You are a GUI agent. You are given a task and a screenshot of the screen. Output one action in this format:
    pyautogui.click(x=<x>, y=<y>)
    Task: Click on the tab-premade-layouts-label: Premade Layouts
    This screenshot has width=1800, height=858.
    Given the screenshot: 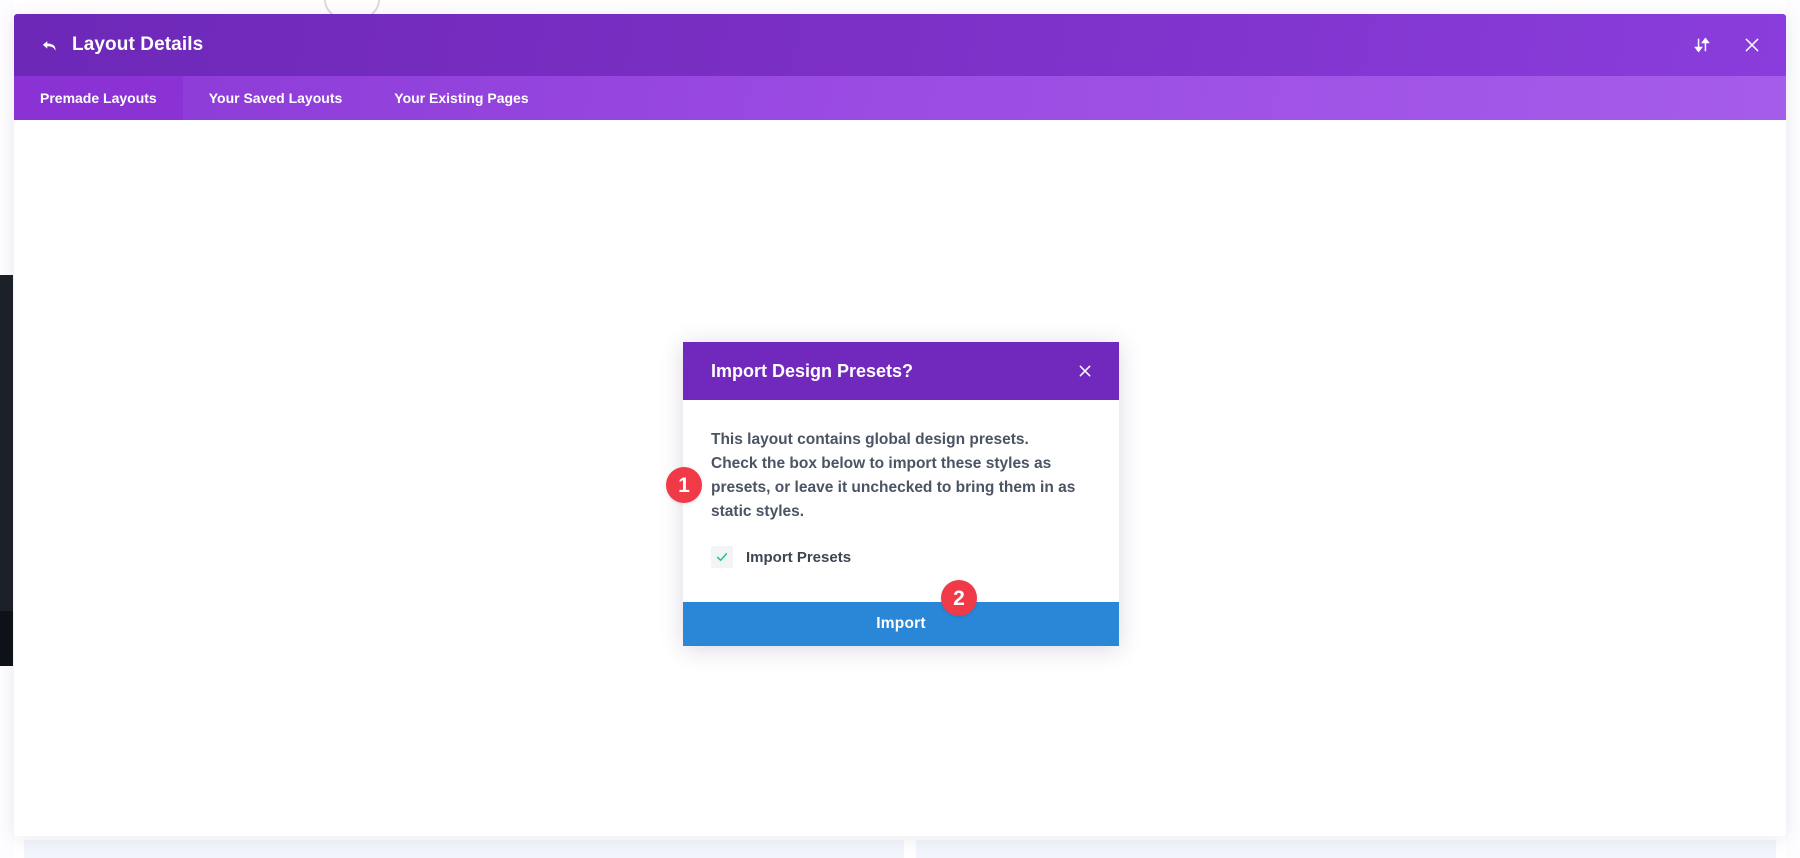 What is the action you would take?
    pyautogui.click(x=98, y=98)
    